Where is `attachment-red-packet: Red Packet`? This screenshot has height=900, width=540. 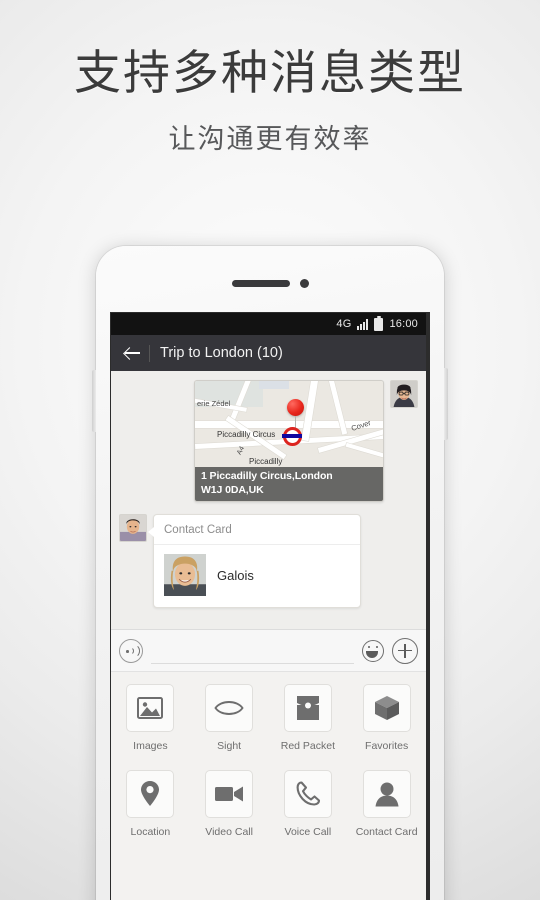 attachment-red-packet: Red Packet is located at coordinates (308, 718).